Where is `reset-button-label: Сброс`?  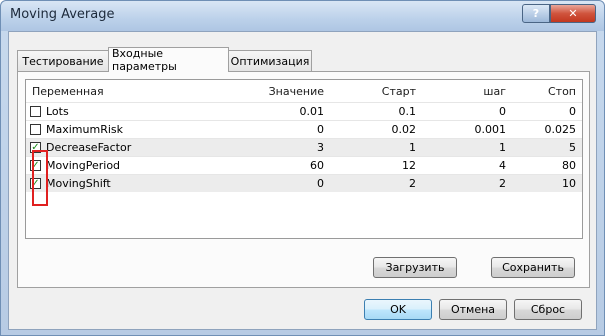
reset-button-label: Сброс is located at coordinates (548, 309).